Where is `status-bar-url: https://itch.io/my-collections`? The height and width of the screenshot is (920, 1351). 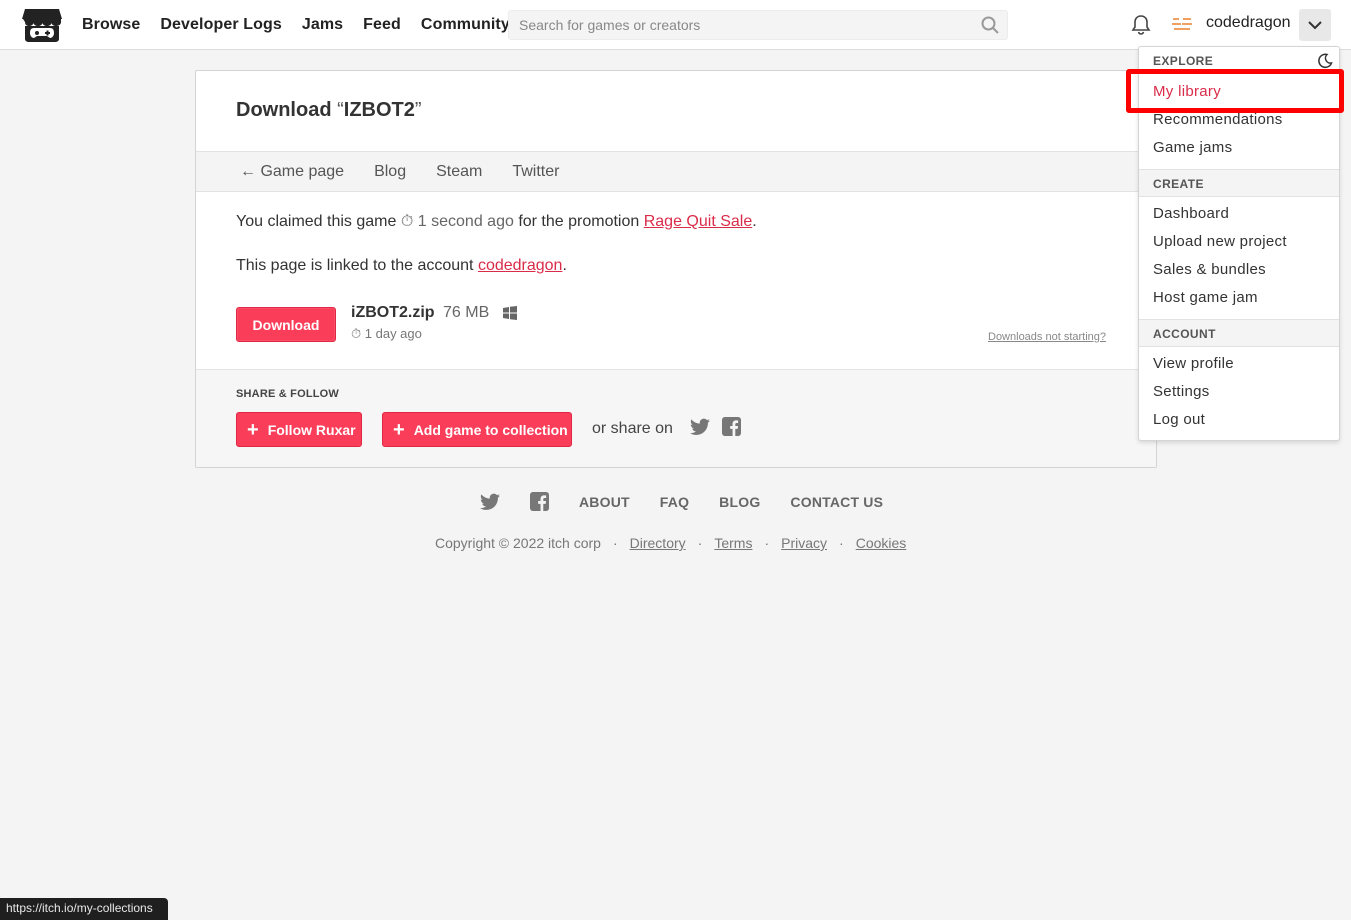 status-bar-url: https://itch.io/my-collections is located at coordinates (84, 909).